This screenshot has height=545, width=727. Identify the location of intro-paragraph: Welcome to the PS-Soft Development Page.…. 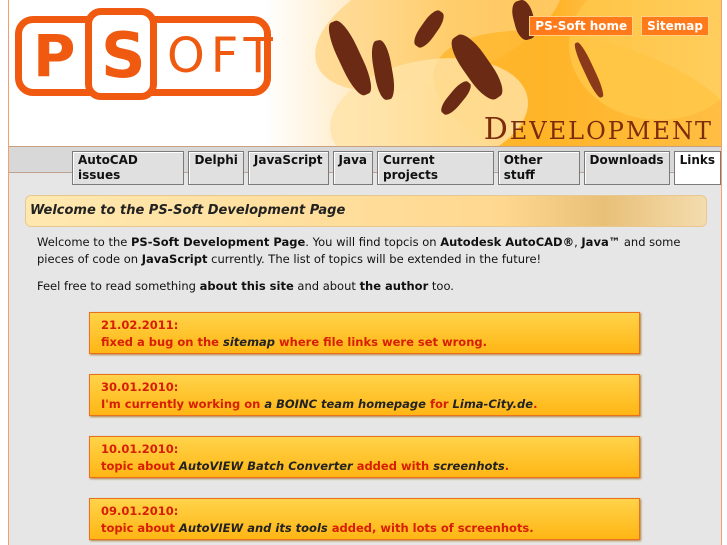
(359, 250).